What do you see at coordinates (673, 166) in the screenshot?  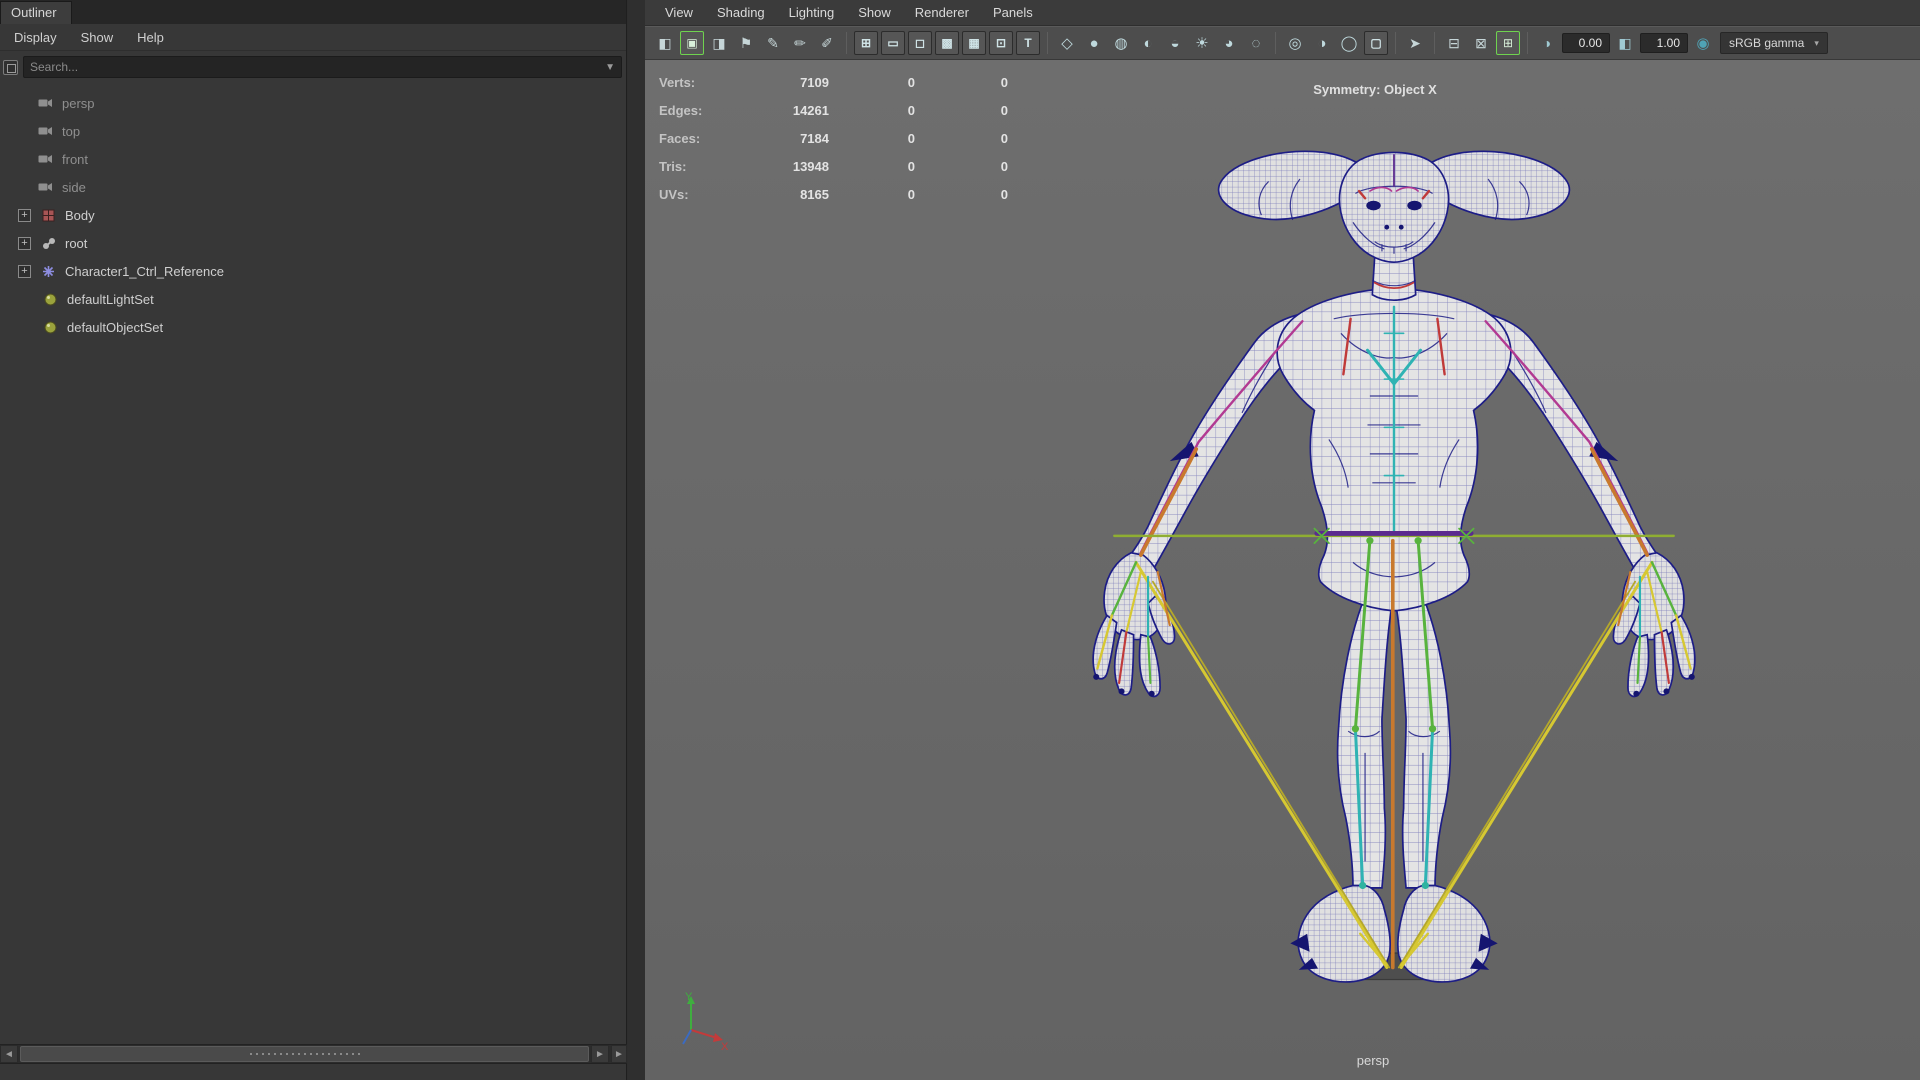 I see `hud-label: Tris:` at bounding box center [673, 166].